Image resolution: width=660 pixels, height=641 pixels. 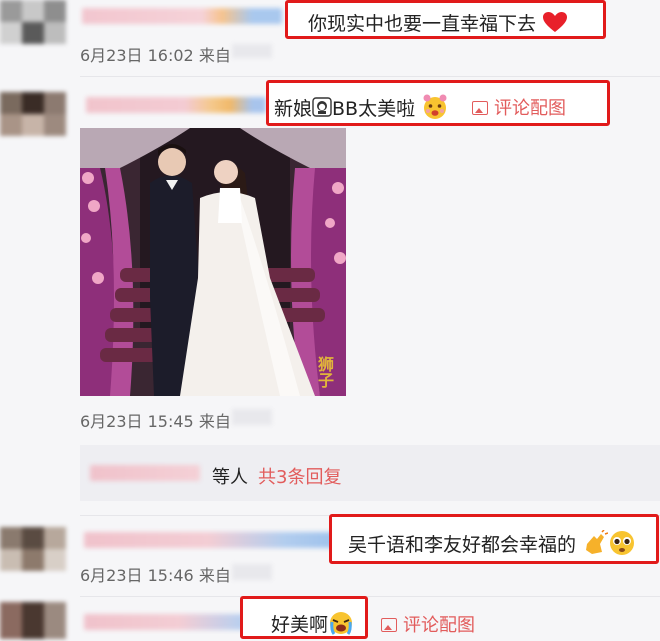 What do you see at coordinates (145, 473) in the screenshot?
I see `reply-username-blurred` at bounding box center [145, 473].